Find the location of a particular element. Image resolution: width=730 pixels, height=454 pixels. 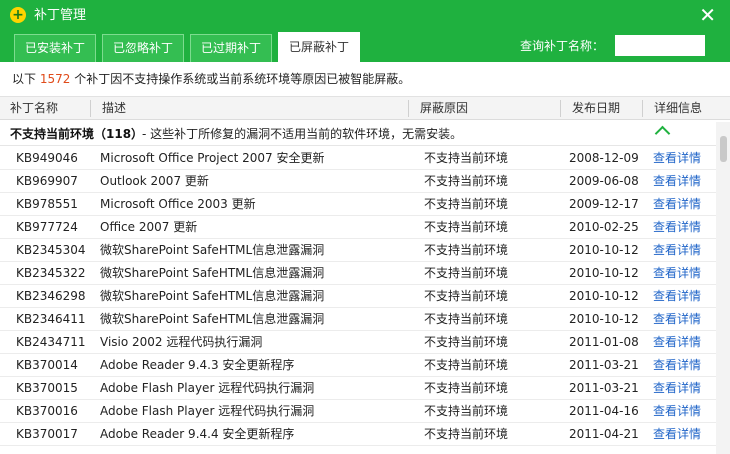

column-reason: 屏蔽原因 is located at coordinates (444, 108).